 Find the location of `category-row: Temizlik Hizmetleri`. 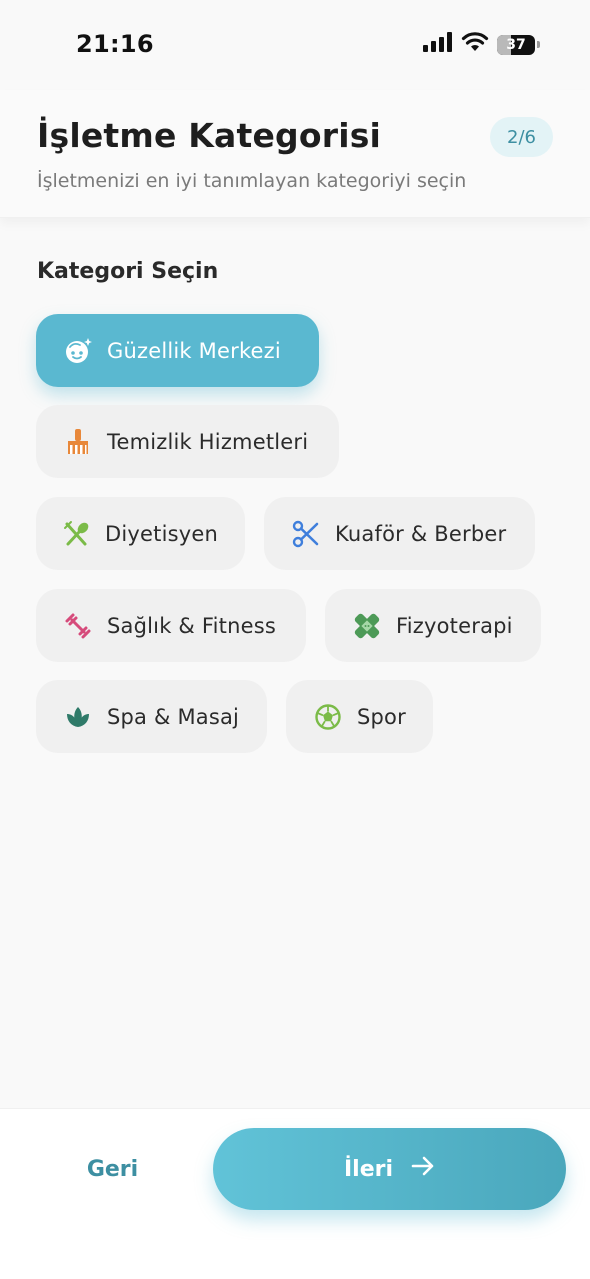

category-row: Temizlik Hizmetleri is located at coordinates (187, 441).